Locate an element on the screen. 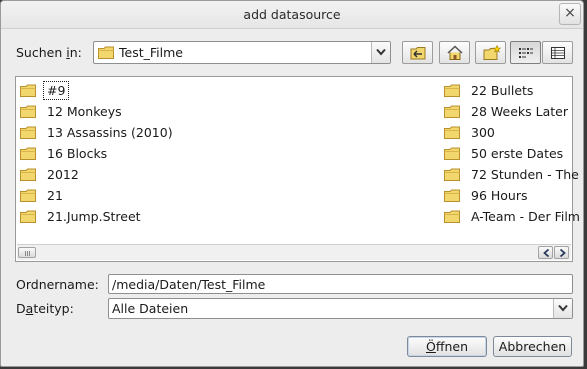 This screenshot has width=587, height=369. close-icon: × is located at coordinates (570, 14).